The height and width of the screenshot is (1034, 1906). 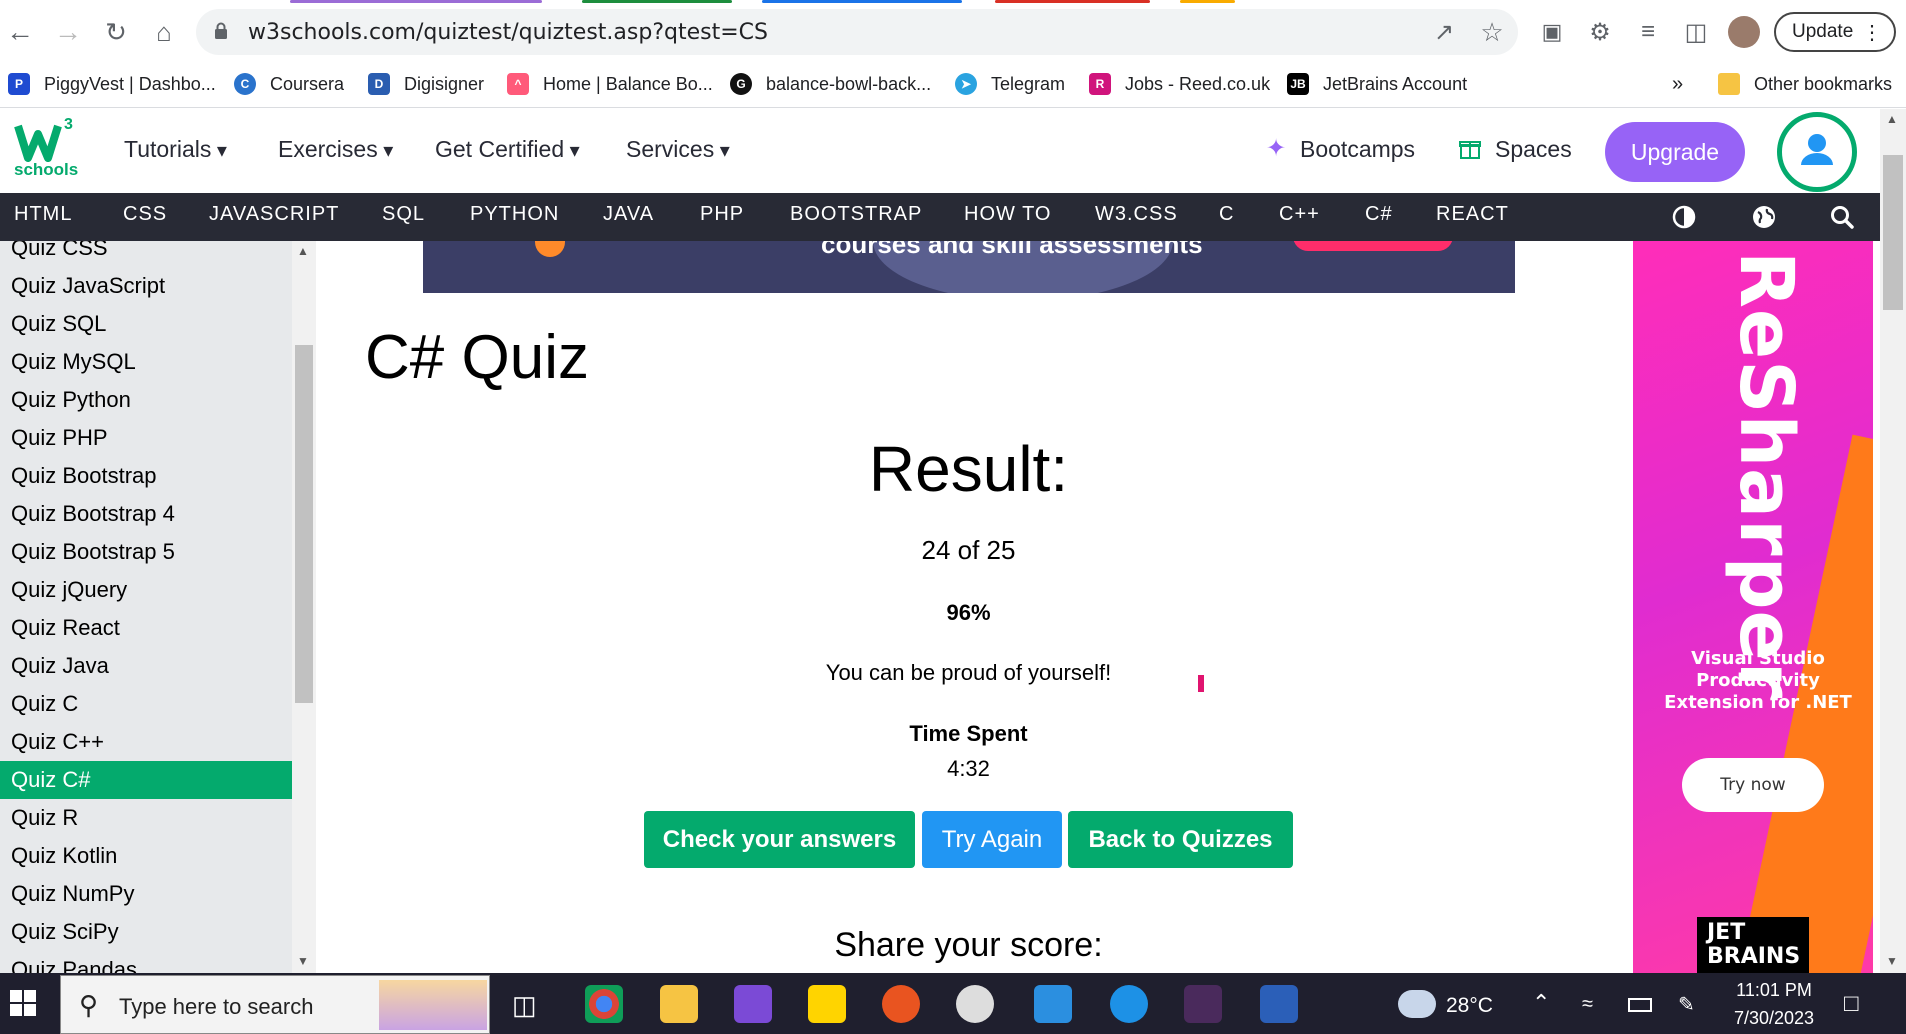 What do you see at coordinates (216, 1006) in the screenshot?
I see `taskbar-search-placeholder: Type here to search` at bounding box center [216, 1006].